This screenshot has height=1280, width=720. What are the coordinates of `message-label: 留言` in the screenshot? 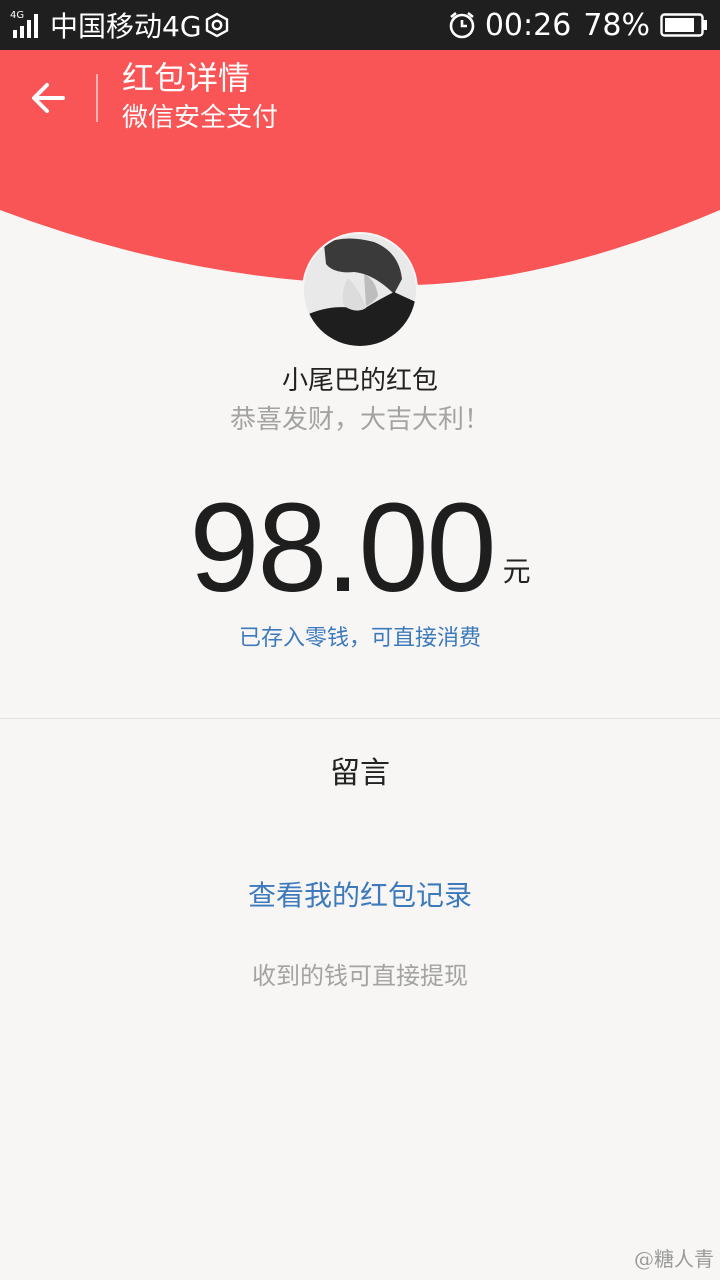 It's located at (360, 773).